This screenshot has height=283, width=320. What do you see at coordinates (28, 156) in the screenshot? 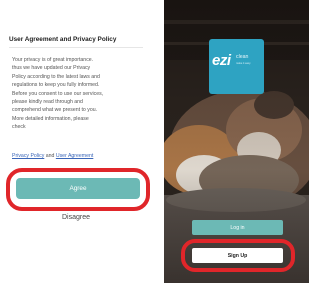
I see `privacy-policy-link: Privacy Policy` at bounding box center [28, 156].